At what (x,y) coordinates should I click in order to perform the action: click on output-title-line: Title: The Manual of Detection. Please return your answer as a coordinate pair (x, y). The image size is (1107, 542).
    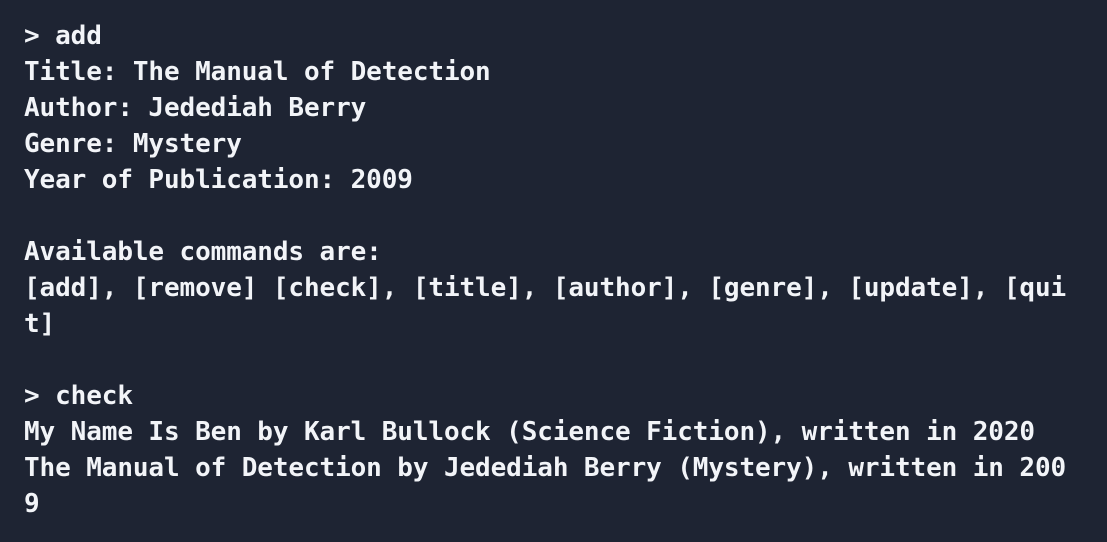
    Looking at the image, I should click on (257, 72).